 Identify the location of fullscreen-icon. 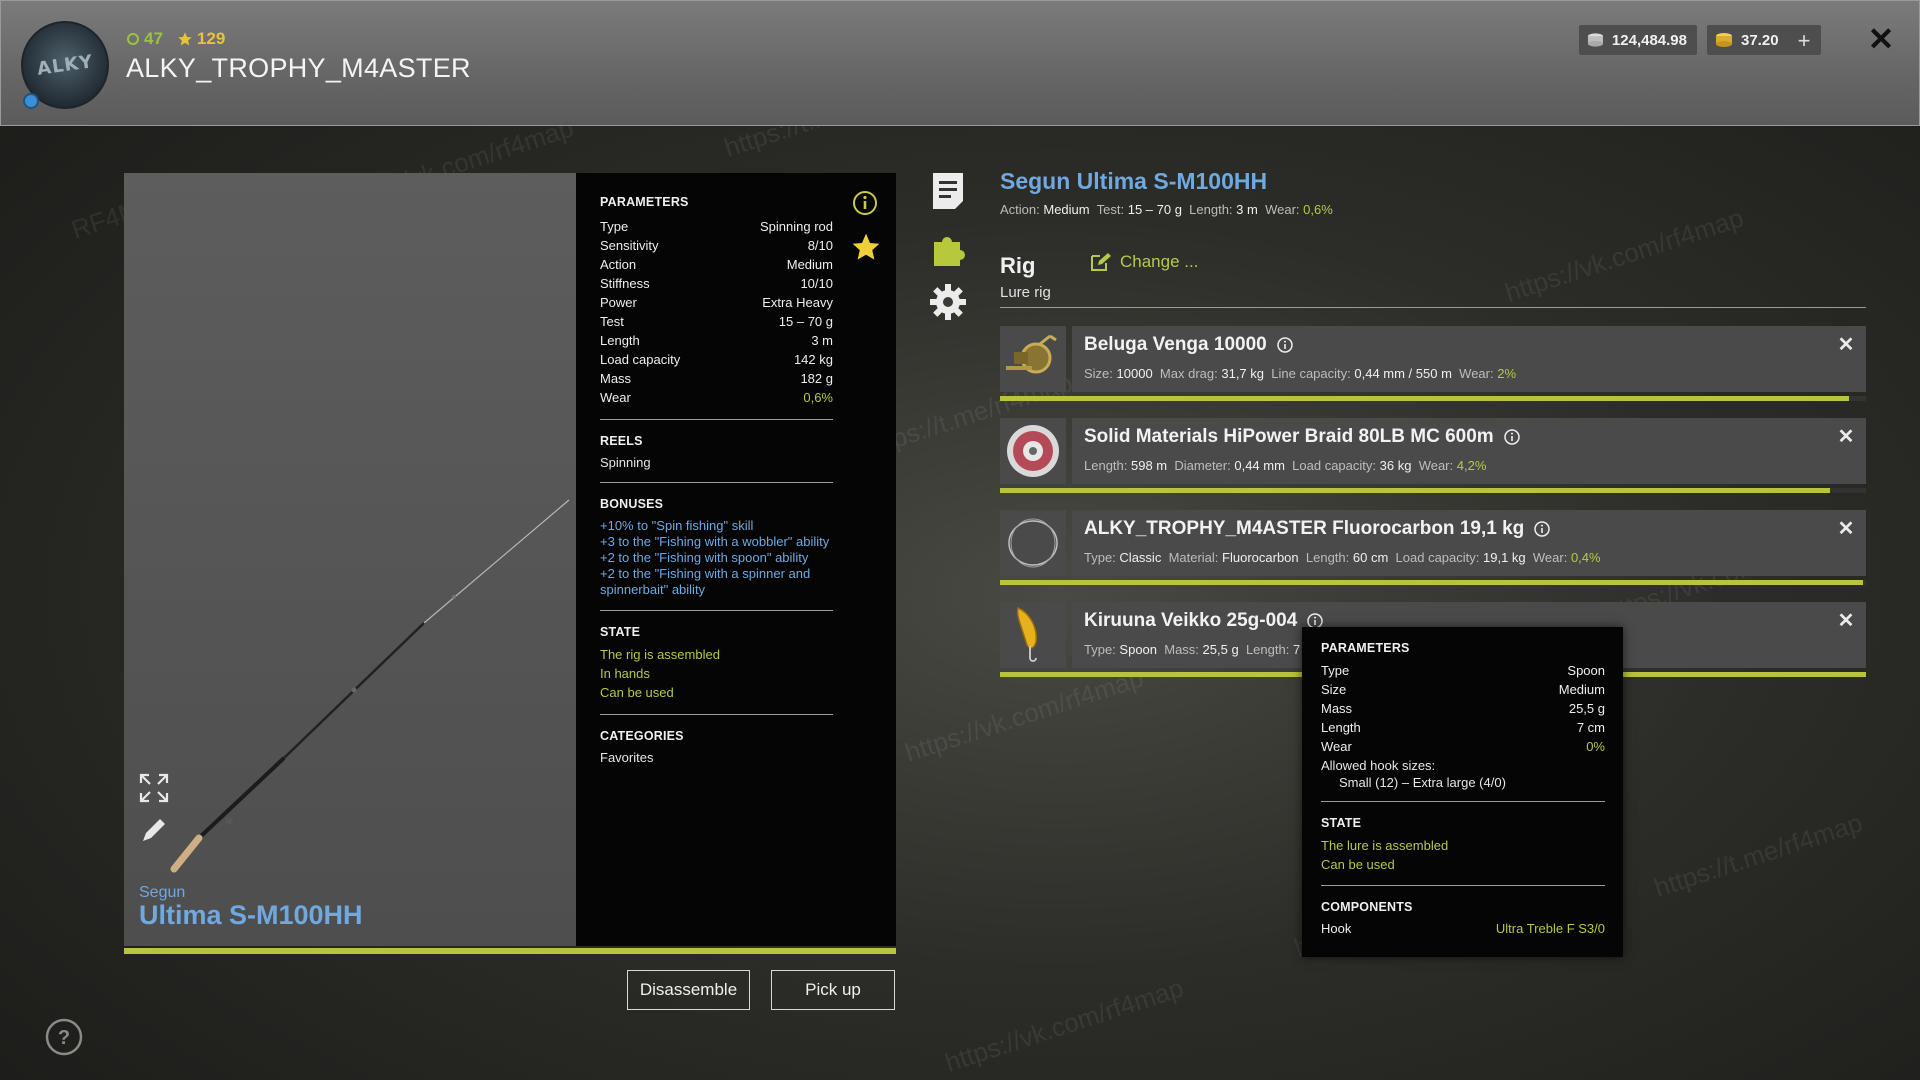
(154, 788).